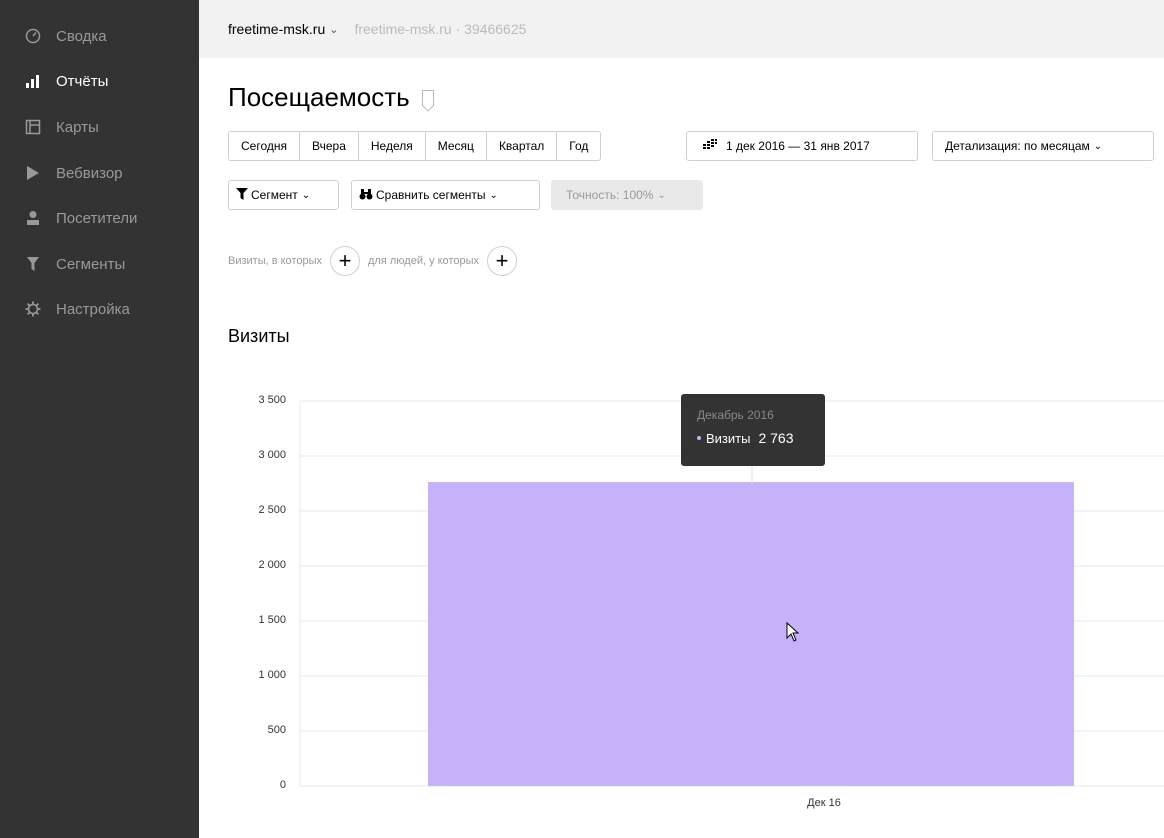 Image resolution: width=1164 pixels, height=838 pixels. What do you see at coordinates (272, 620) in the screenshot?
I see `y-tick-label: 1 500` at bounding box center [272, 620].